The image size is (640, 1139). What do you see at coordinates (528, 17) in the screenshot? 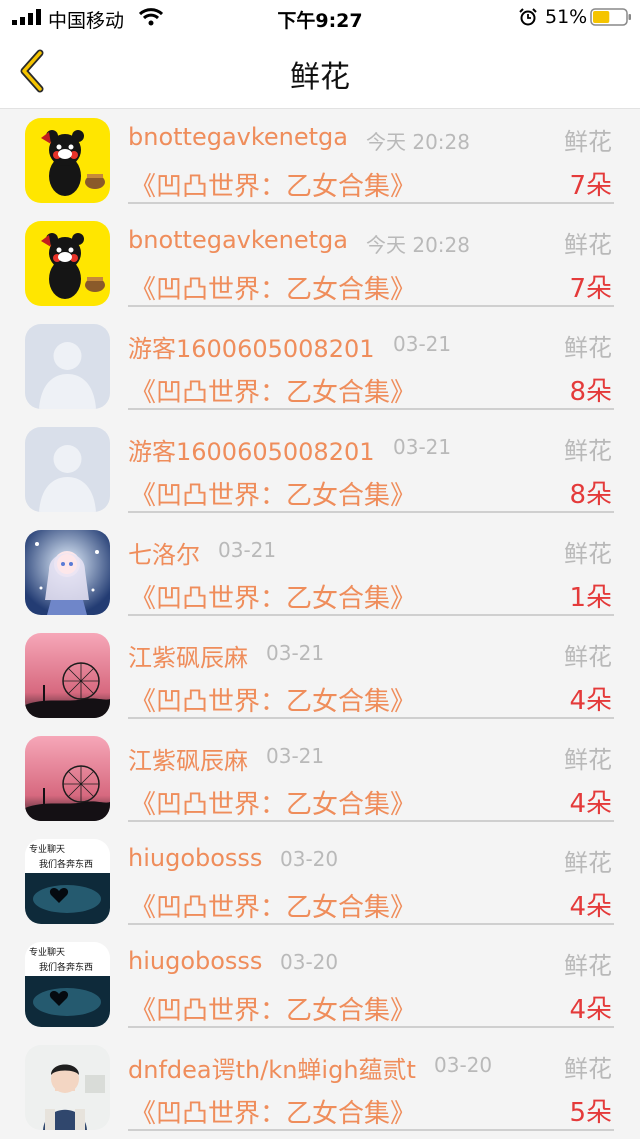
I see `alarm-icon` at bounding box center [528, 17].